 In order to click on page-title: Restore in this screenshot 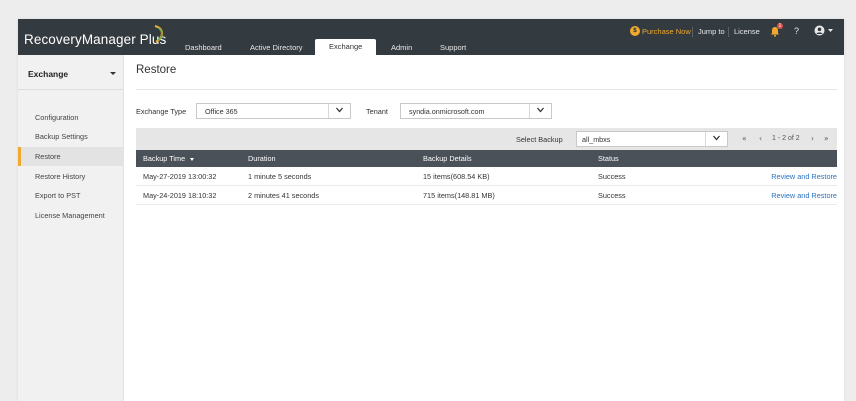, I will do `click(156, 70)`.